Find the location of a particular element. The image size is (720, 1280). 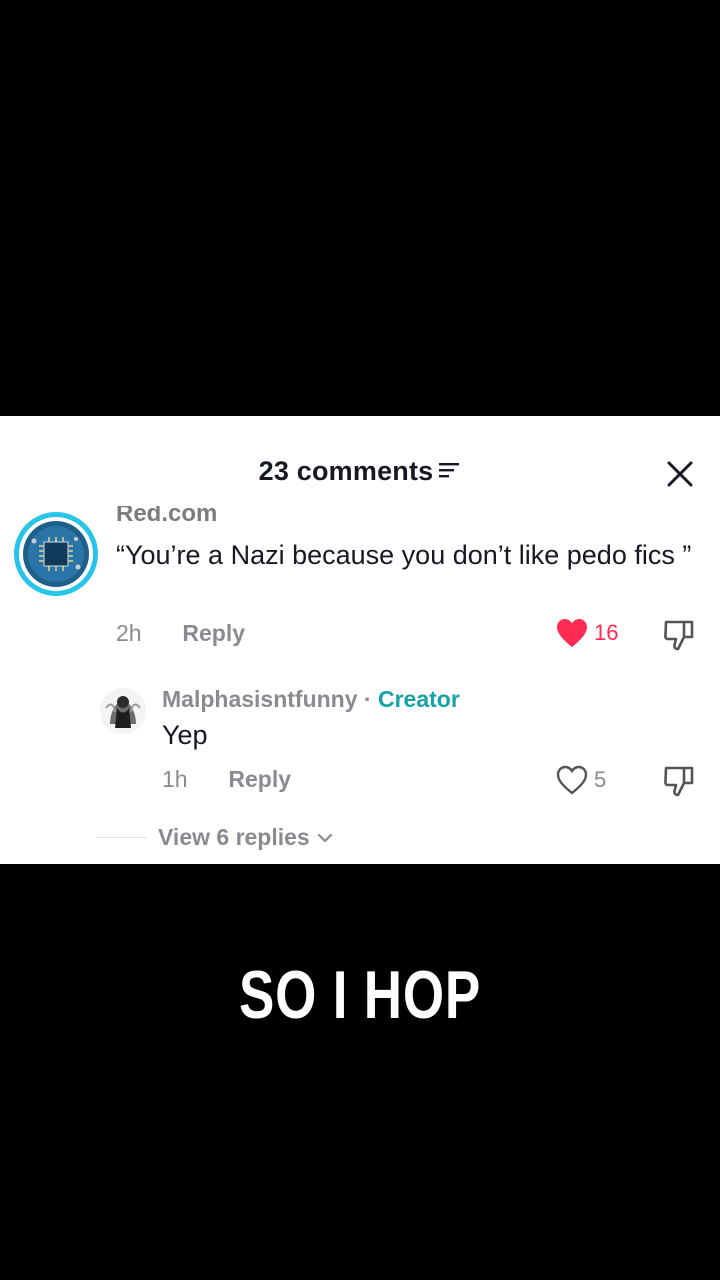

close-button is located at coordinates (680, 474).